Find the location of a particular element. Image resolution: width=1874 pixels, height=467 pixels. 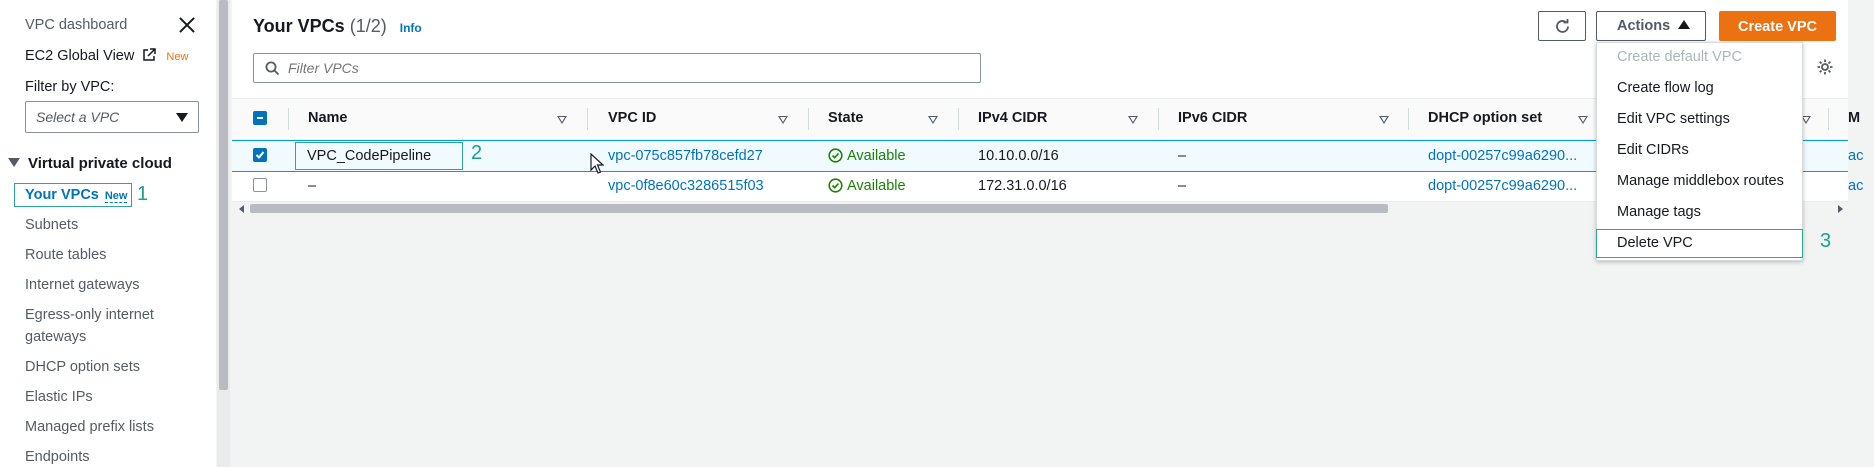

vpc-select: Select a VPC is located at coordinates (112, 117).